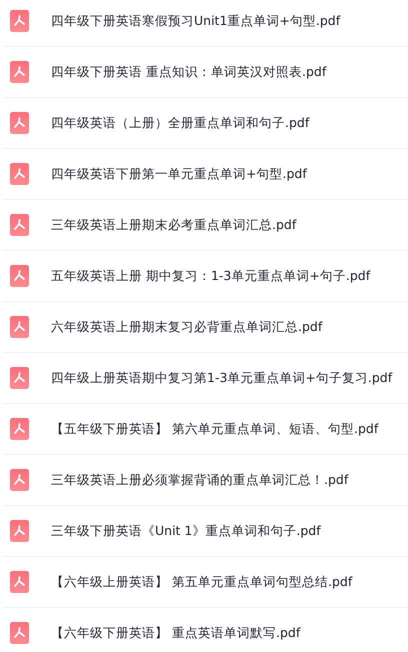  I want to click on file-link: 四年级上册英语期中复习第1-3单元重点单词+句子复习.pdf, so click(221, 378).